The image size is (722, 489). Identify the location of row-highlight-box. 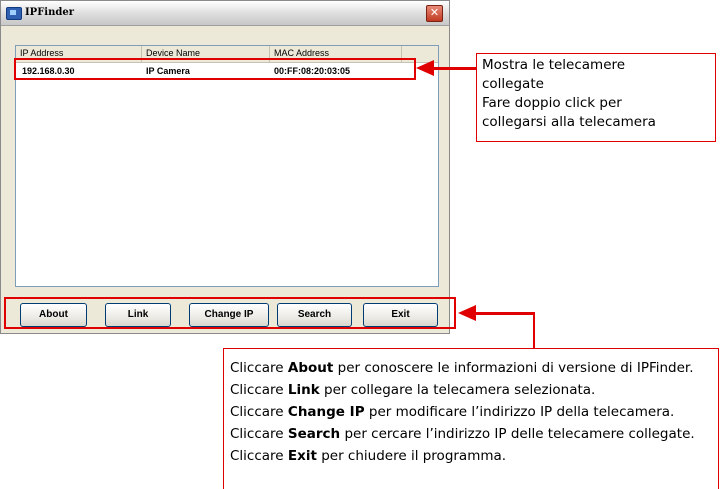
(215, 69).